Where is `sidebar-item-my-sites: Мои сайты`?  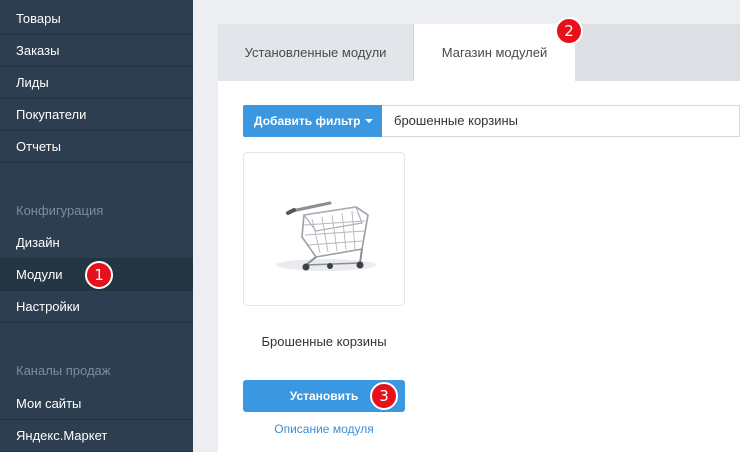
sidebar-item-my-sites: Мои сайты is located at coordinates (96, 404).